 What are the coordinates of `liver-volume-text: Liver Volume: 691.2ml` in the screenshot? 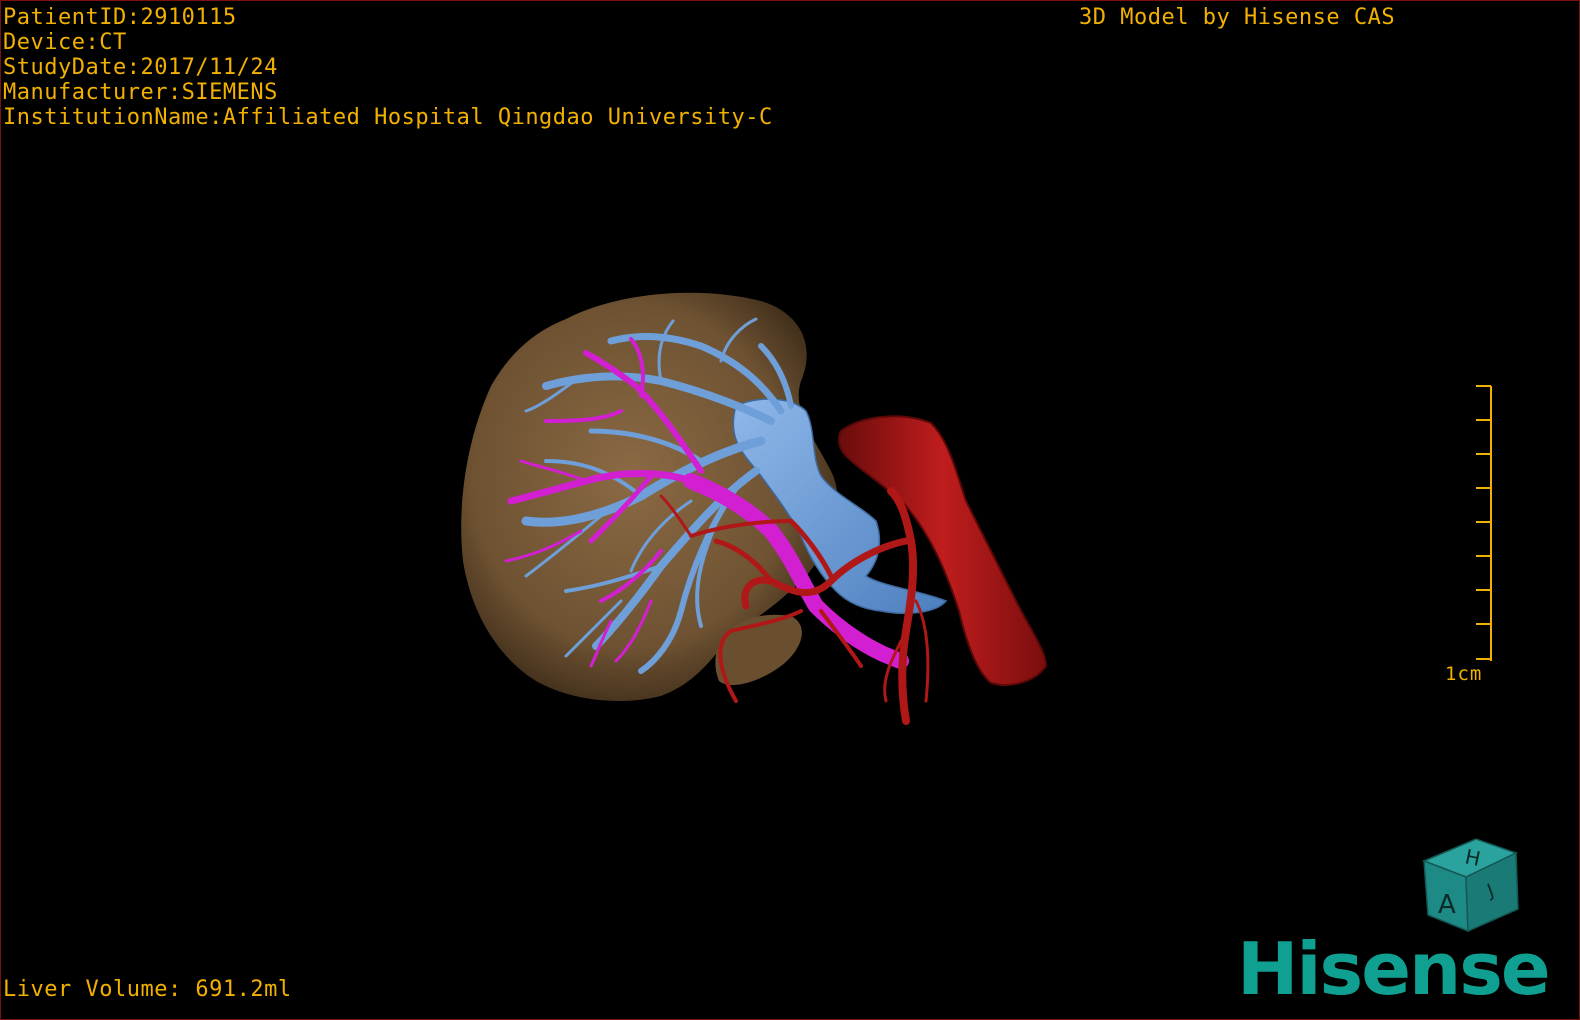 It's located at (147, 989).